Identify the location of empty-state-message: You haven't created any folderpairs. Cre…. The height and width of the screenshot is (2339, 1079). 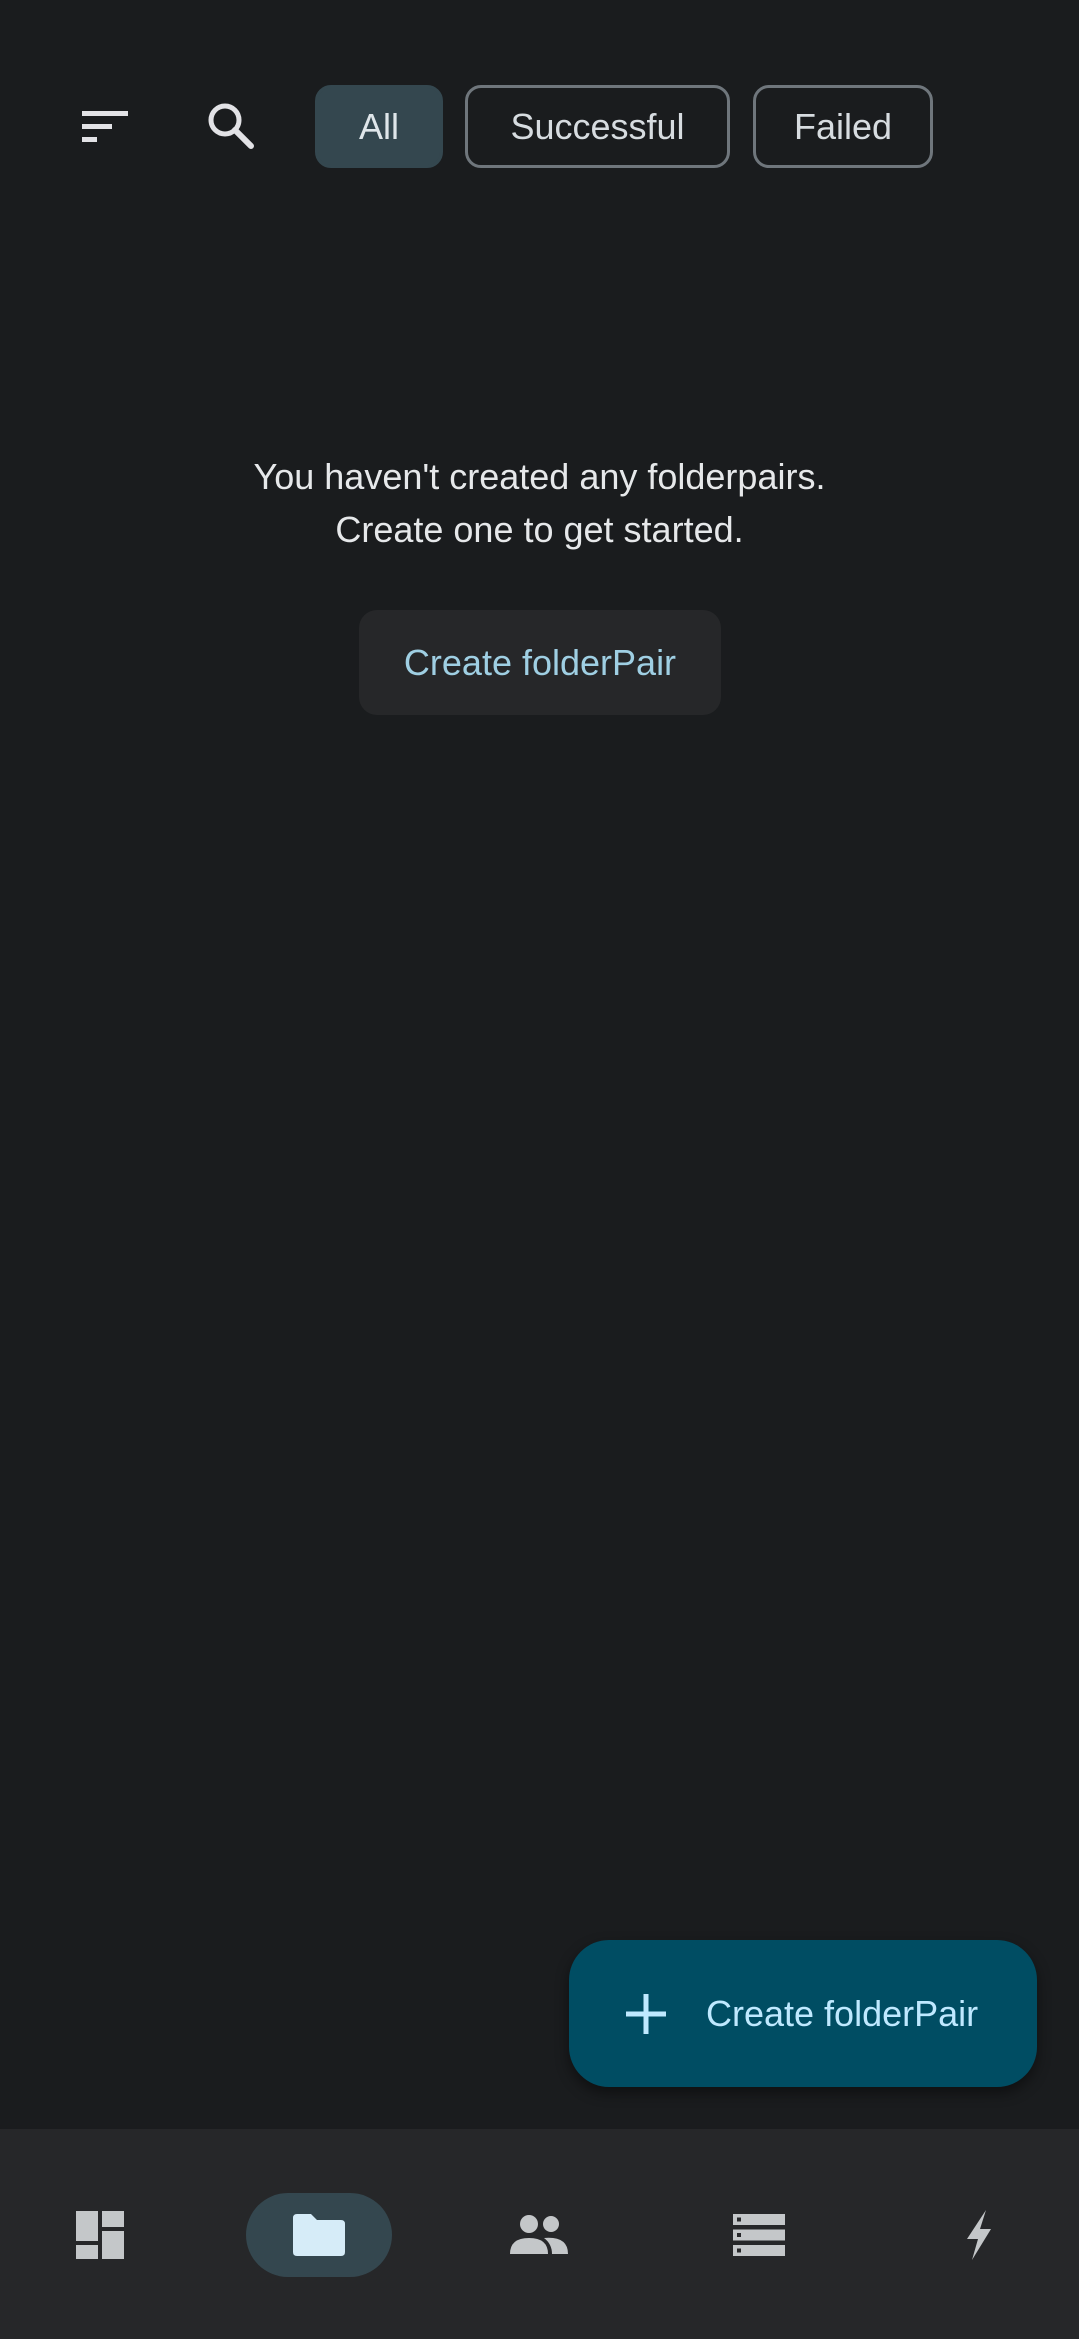
(539, 503).